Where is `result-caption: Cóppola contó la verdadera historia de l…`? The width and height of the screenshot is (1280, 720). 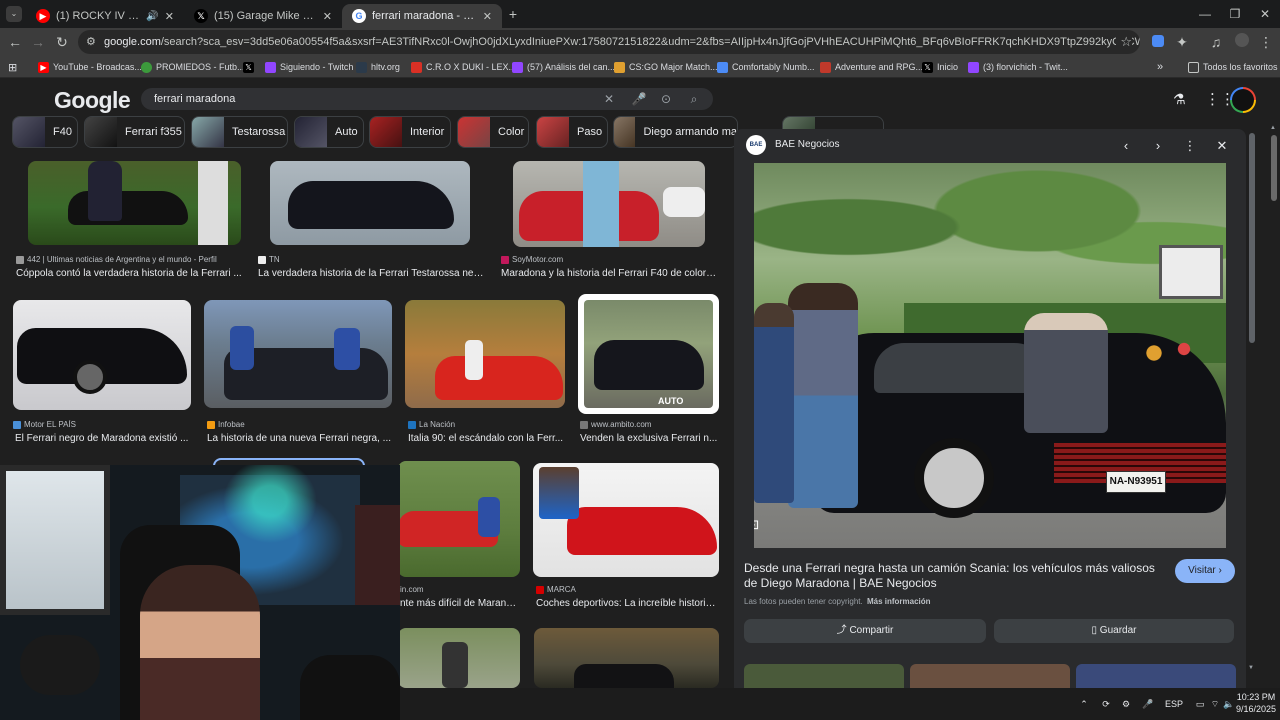 result-caption: Cóppola contó la verdadera historia de l… is located at coordinates (130, 273).